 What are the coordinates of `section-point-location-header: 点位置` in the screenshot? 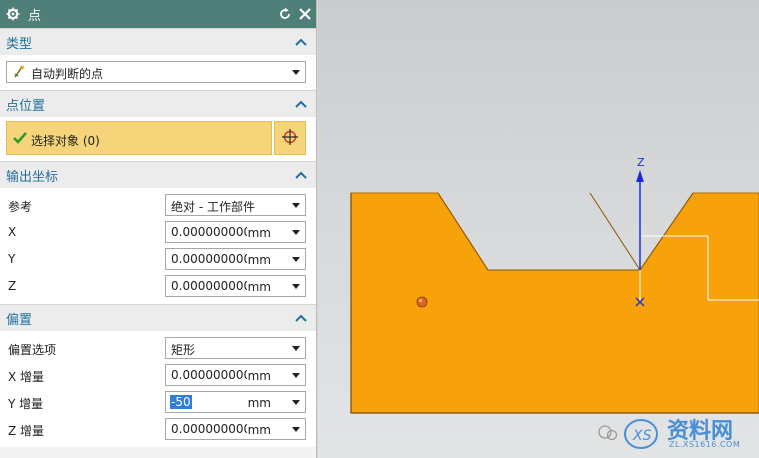 It's located at (158, 103).